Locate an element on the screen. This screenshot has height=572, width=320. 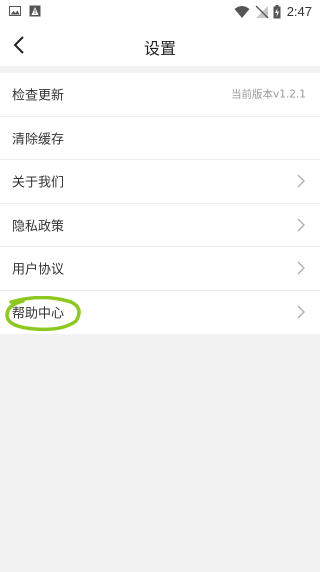
about-us-item: 关于我们 is located at coordinates (160, 182).